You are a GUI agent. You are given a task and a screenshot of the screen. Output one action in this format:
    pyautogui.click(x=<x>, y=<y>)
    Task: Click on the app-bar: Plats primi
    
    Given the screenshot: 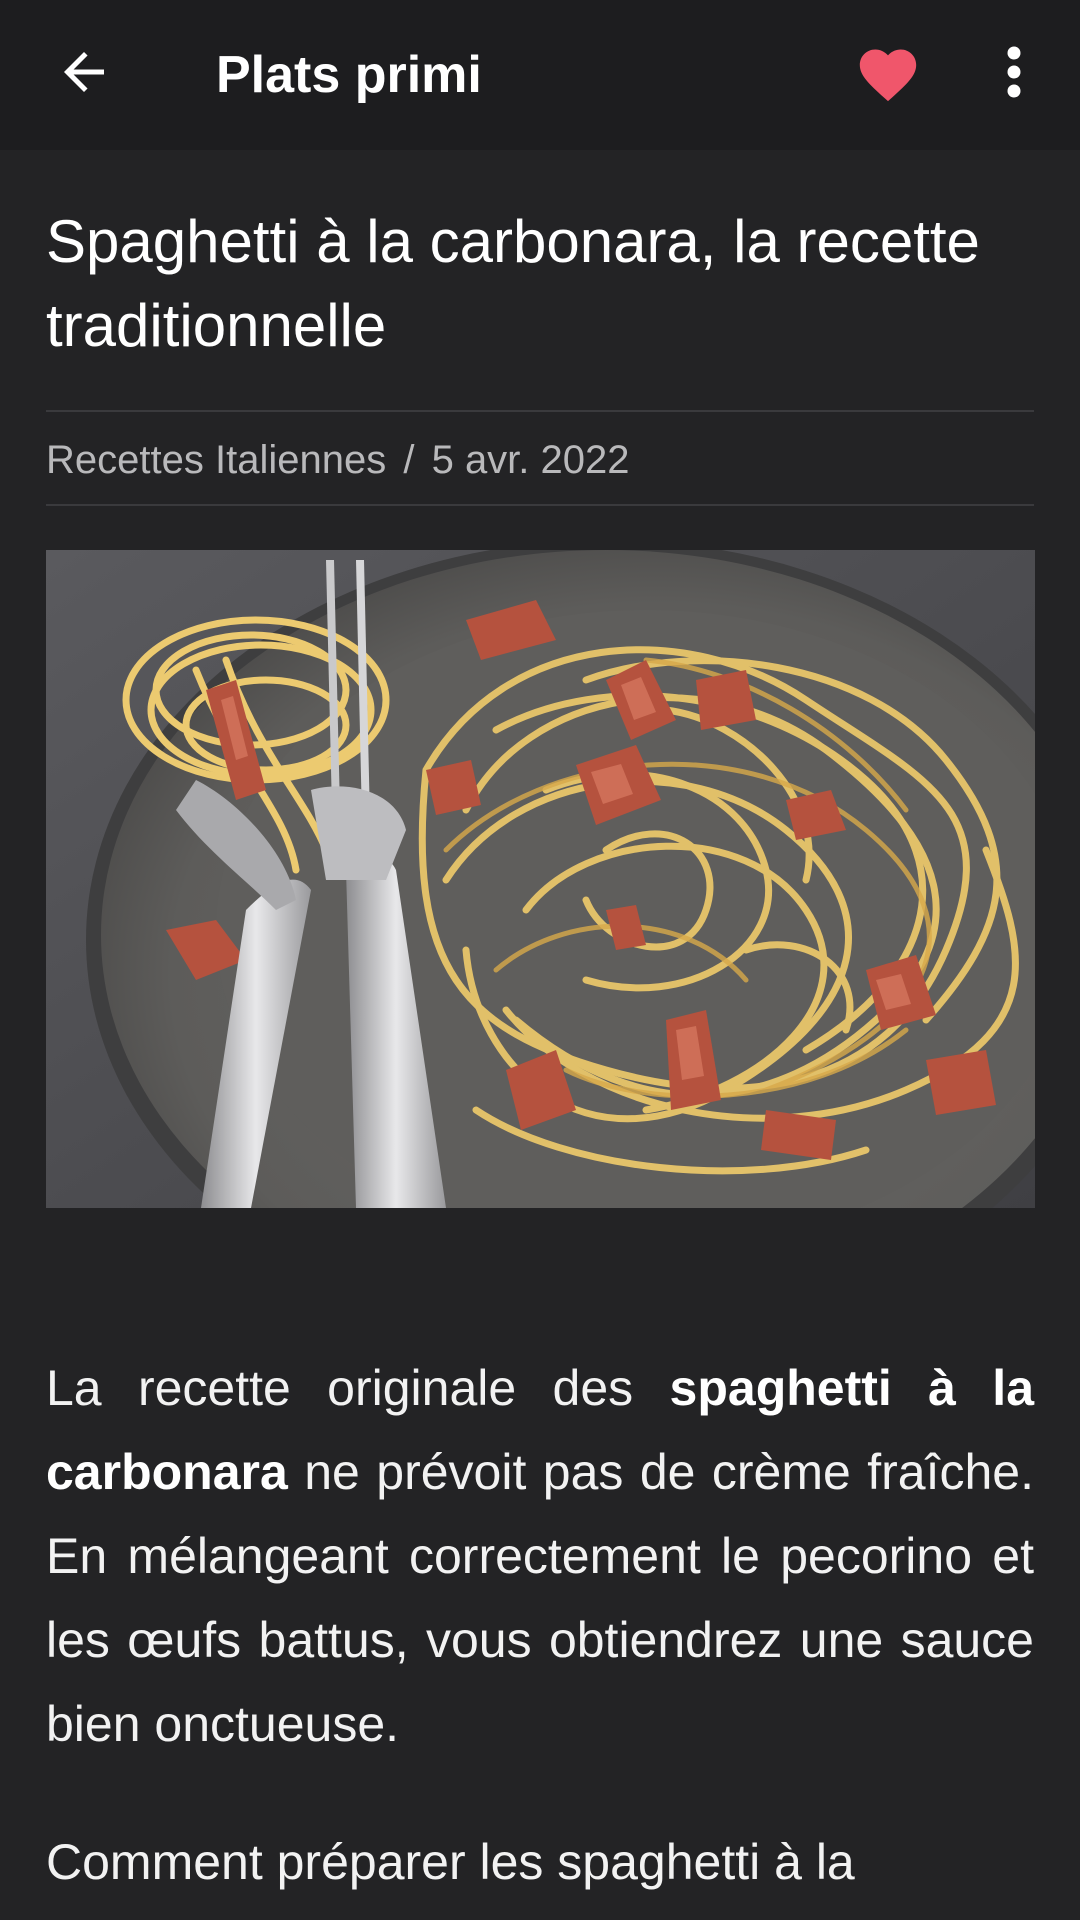 What is the action you would take?
    pyautogui.click(x=540, y=75)
    